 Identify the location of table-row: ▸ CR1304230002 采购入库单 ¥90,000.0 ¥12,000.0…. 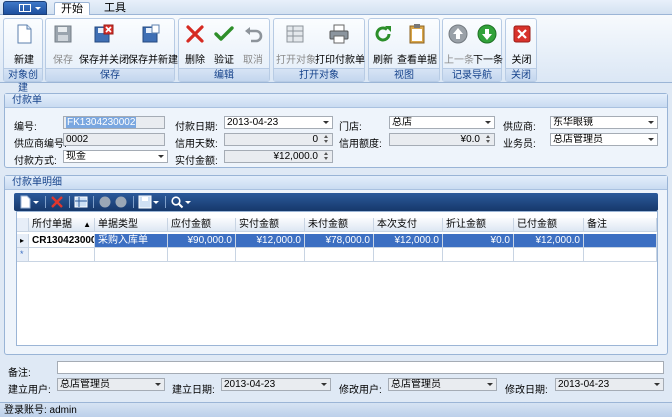
(338, 241).